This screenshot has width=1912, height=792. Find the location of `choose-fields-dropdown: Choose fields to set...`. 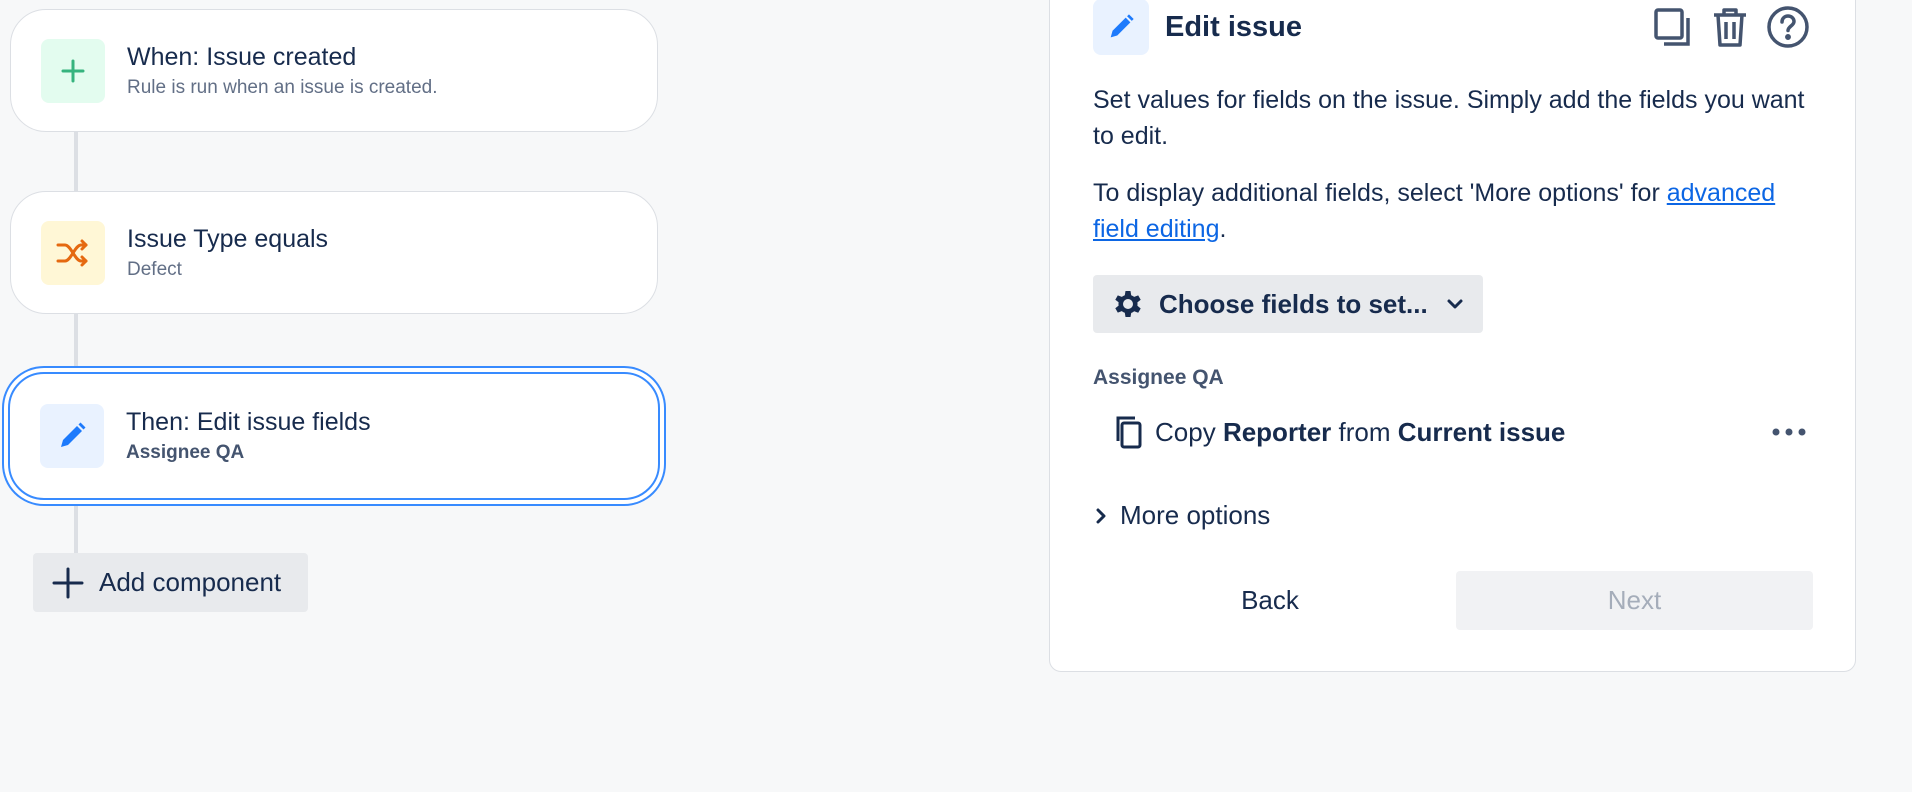

choose-fields-dropdown: Choose fields to set... is located at coordinates (1288, 304).